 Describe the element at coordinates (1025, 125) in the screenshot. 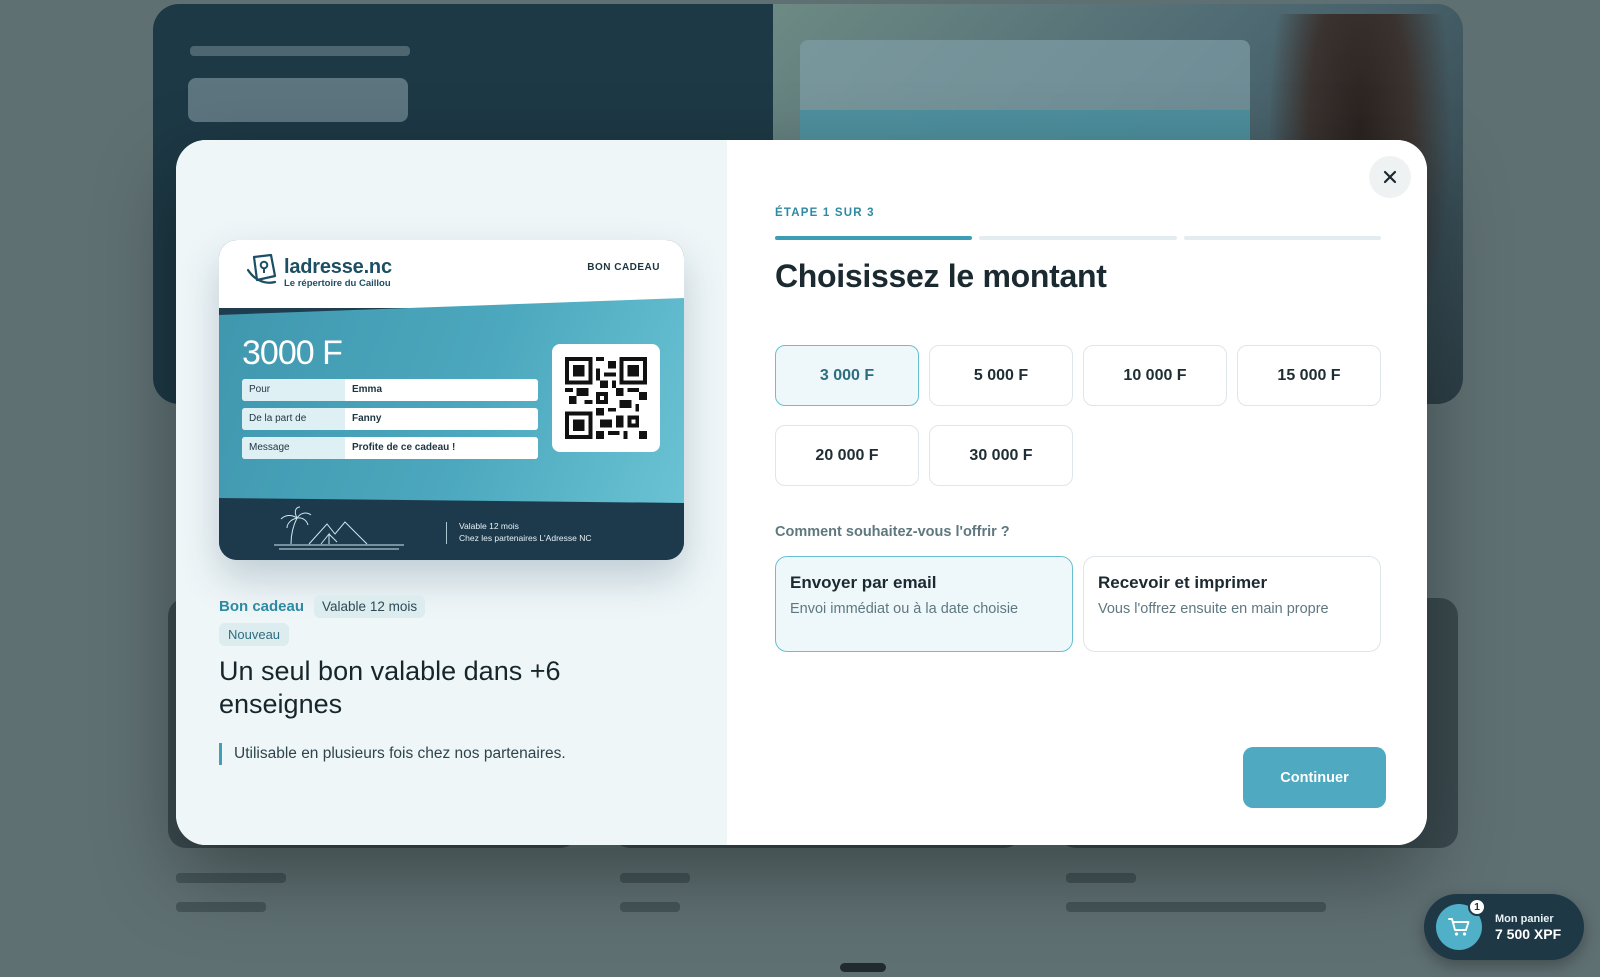

I see `background-hero-strip` at that location.